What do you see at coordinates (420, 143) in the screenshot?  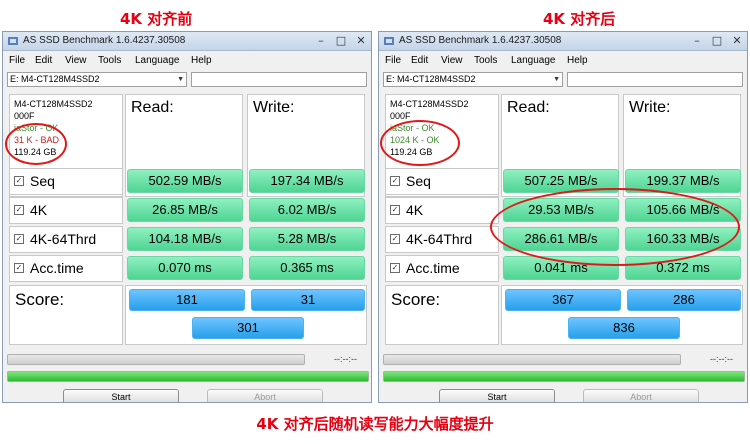 I see `annotation-circle-after-alignment` at bounding box center [420, 143].